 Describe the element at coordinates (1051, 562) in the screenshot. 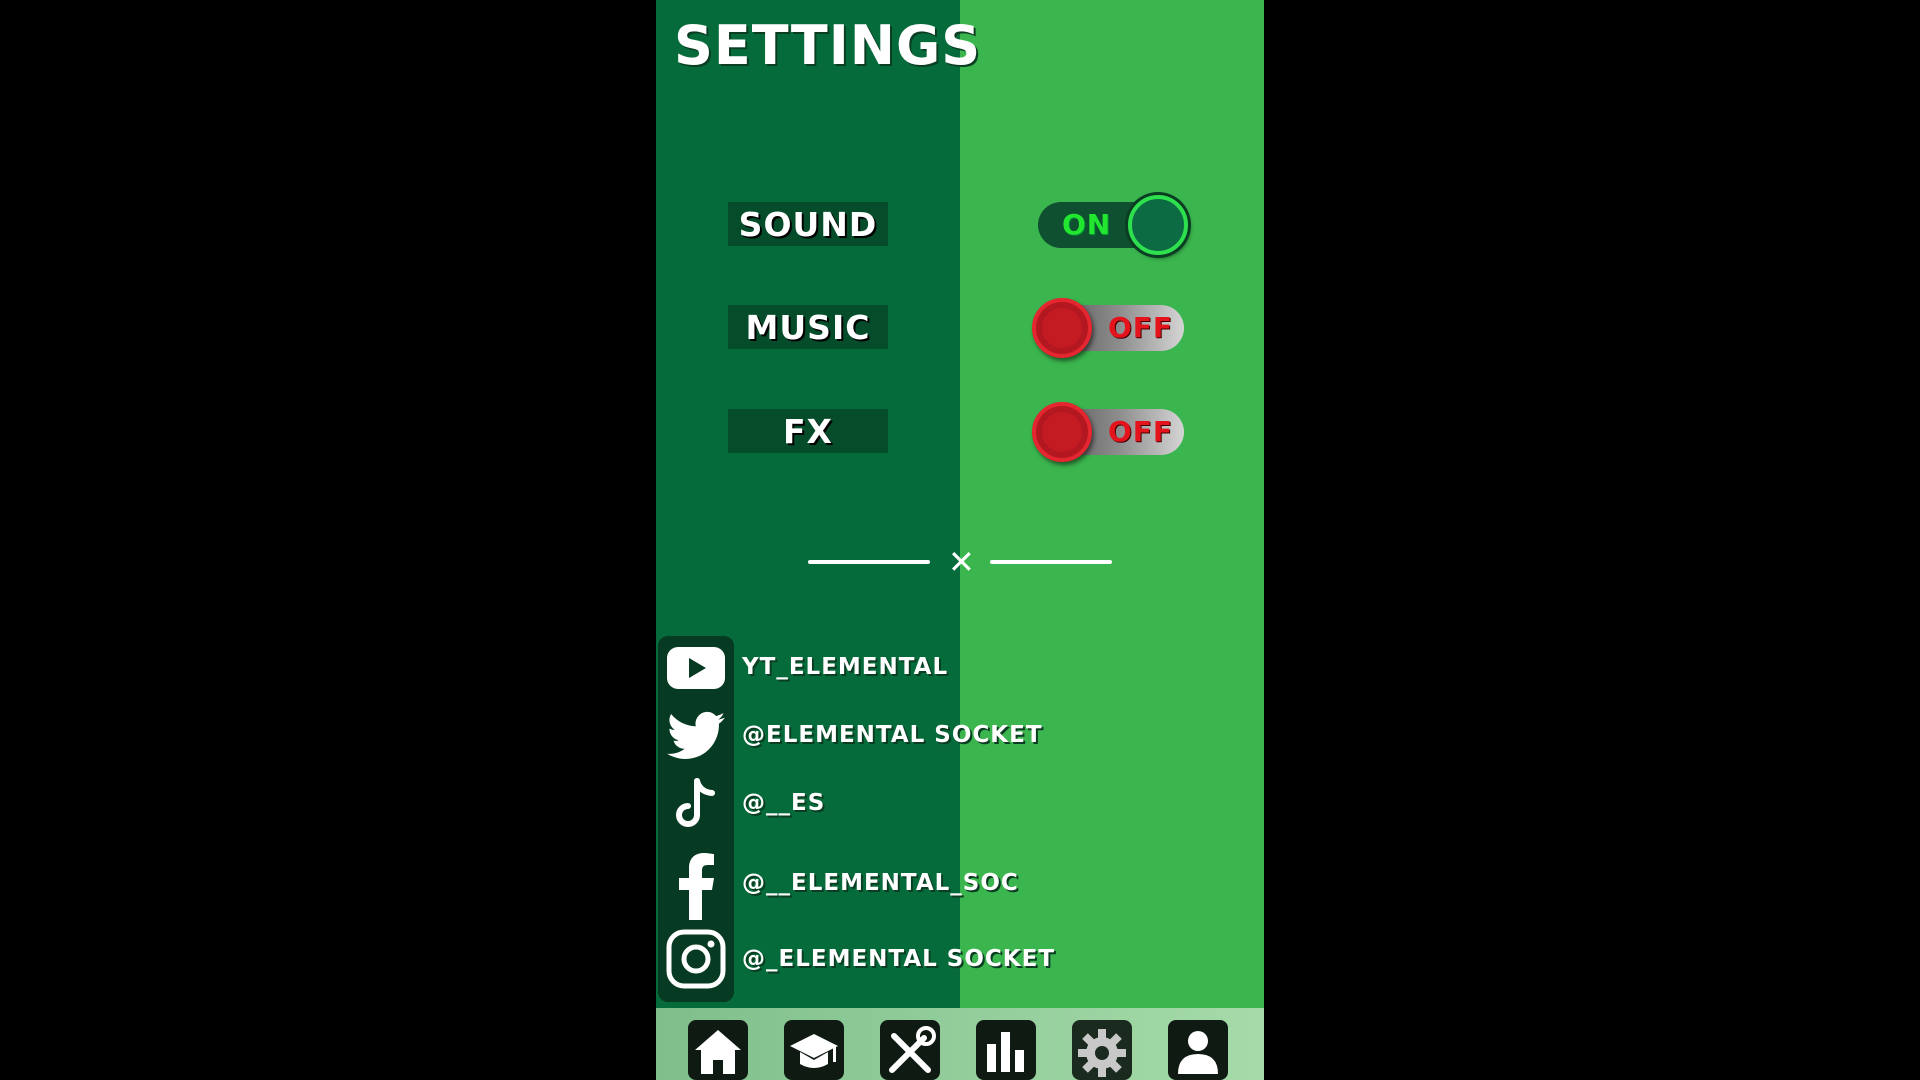

I see `divider-line-right` at that location.